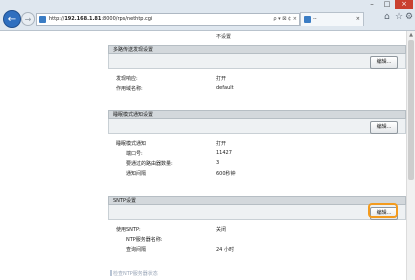 The width and height of the screenshot is (415, 280). Describe the element at coordinates (404, 4) in the screenshot. I see `window-close-button: ×` at that location.